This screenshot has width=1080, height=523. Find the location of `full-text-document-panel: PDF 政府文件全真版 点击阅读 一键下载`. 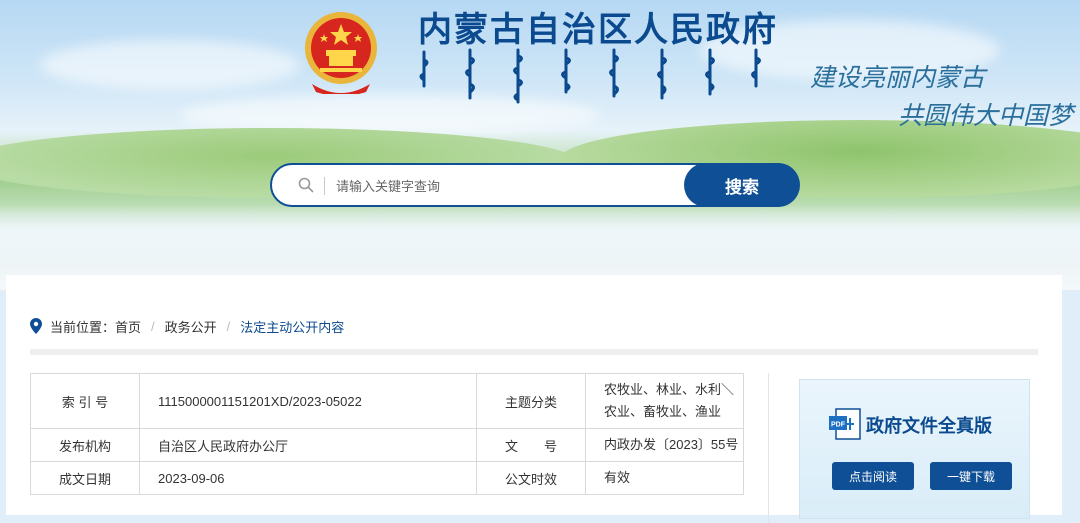

full-text-document-panel: PDF 政府文件全真版 点击阅读 一键下载 is located at coordinates (914, 449).